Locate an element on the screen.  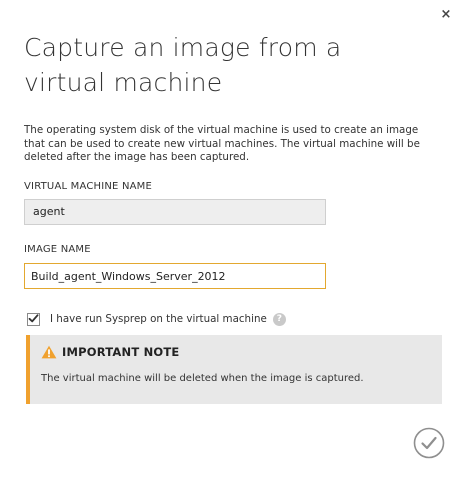
complete-button is located at coordinates (429, 443).